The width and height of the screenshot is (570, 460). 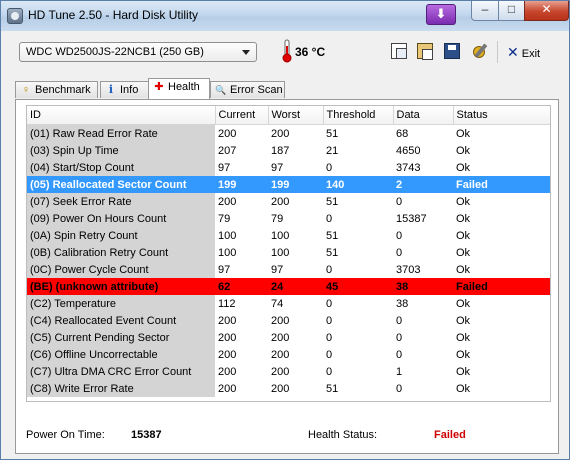 What do you see at coordinates (138, 52) in the screenshot?
I see `drive-select: WDC WD2500JS-22NCB1 (250 GB)` at bounding box center [138, 52].